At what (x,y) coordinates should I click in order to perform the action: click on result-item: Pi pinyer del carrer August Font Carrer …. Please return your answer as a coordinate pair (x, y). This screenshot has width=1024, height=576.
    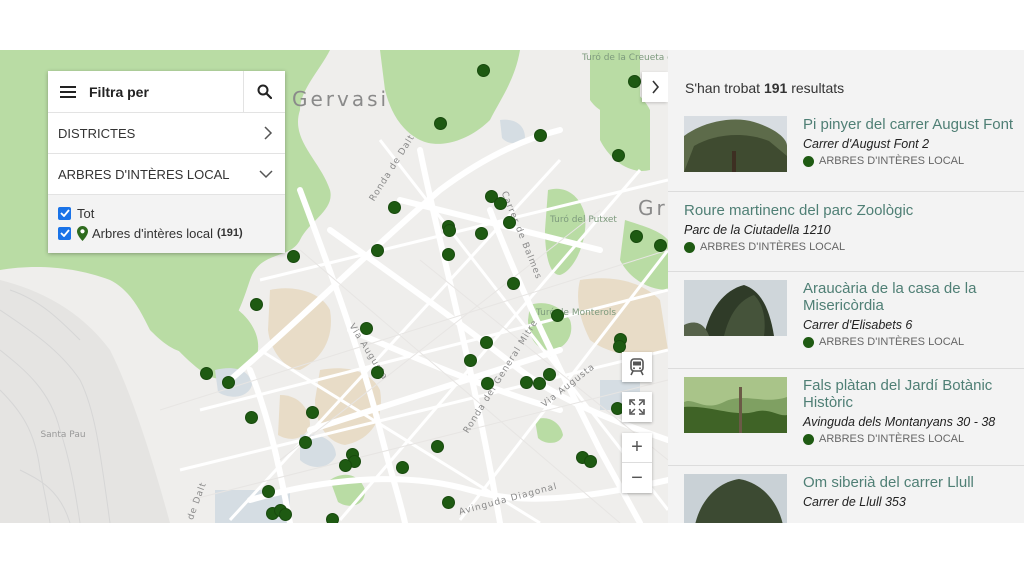
    Looking at the image, I should click on (846, 150).